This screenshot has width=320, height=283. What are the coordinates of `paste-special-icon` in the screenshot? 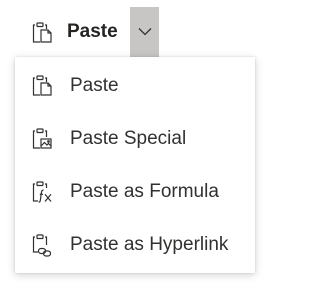 It's located at (42, 138).